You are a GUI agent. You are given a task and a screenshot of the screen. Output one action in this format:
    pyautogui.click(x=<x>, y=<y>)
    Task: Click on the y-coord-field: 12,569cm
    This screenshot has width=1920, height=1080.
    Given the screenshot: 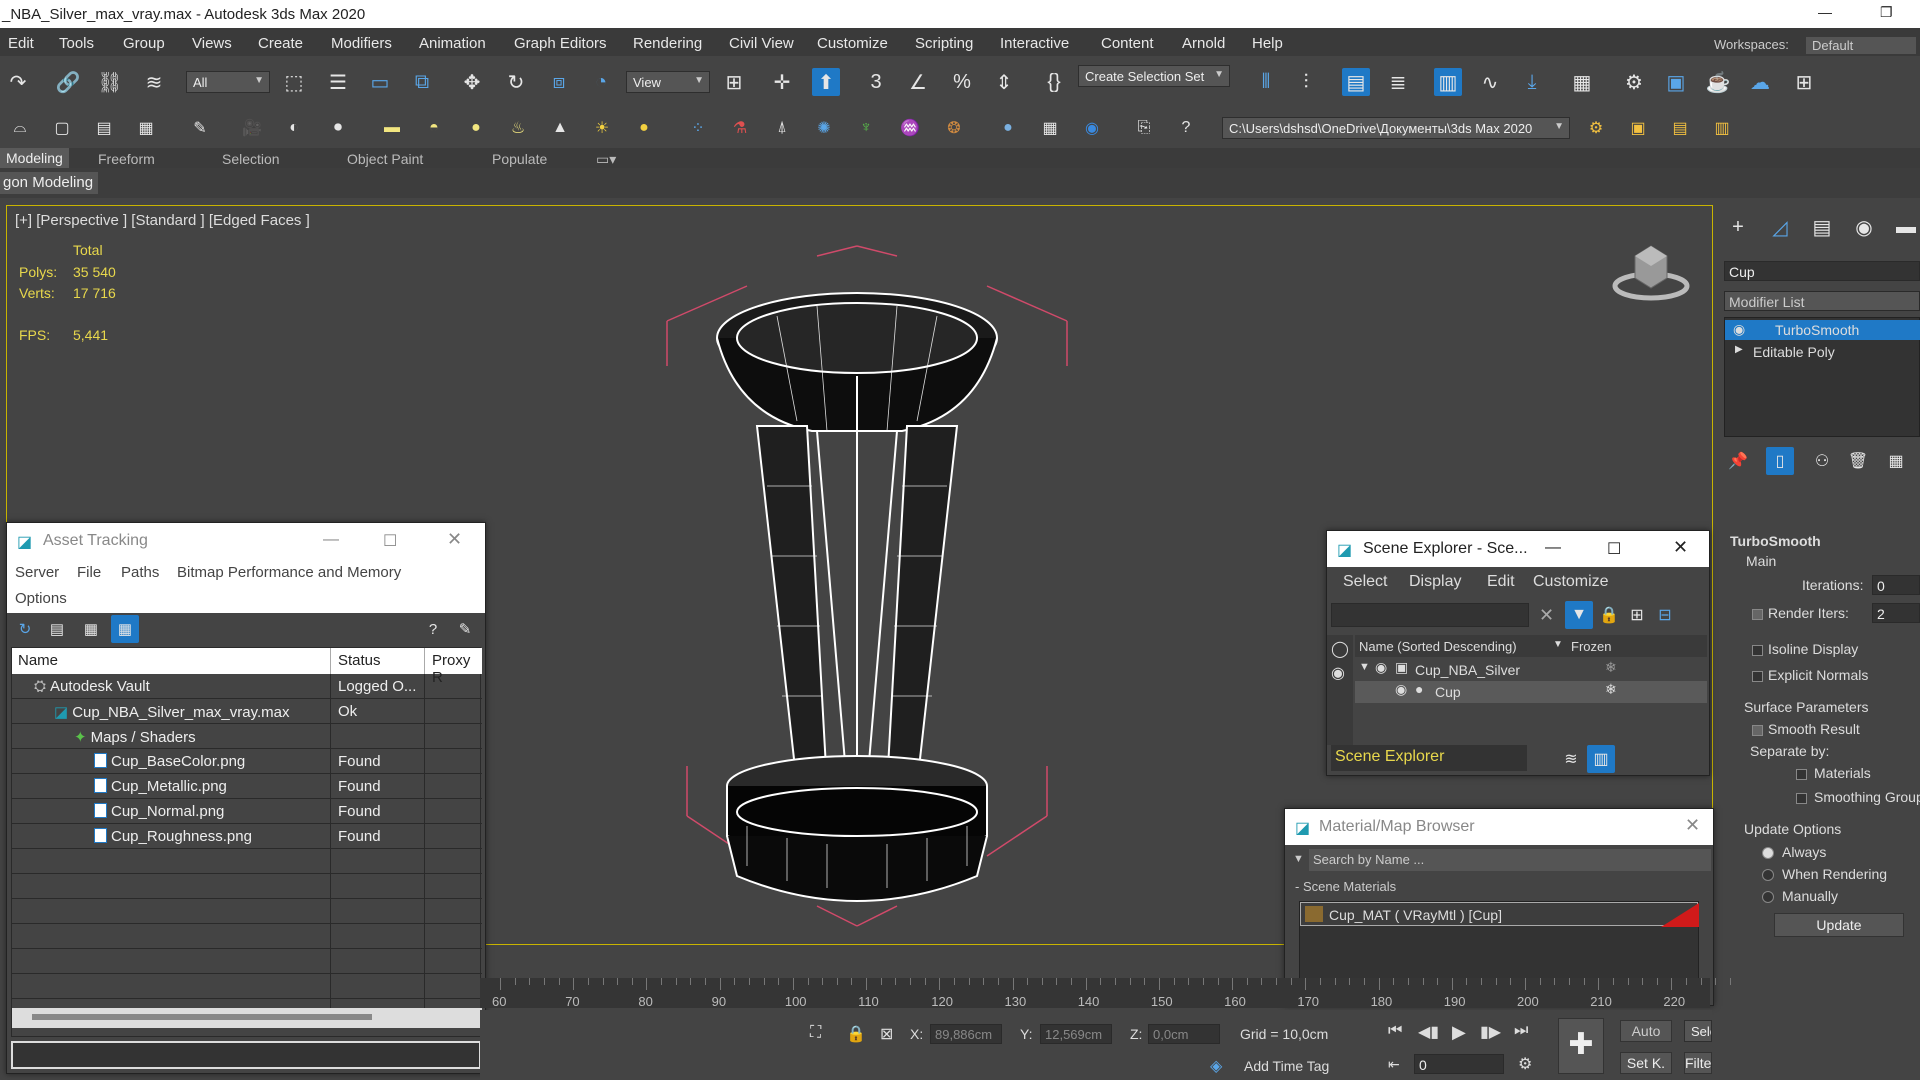 What is the action you would take?
    pyautogui.click(x=1076, y=1034)
    